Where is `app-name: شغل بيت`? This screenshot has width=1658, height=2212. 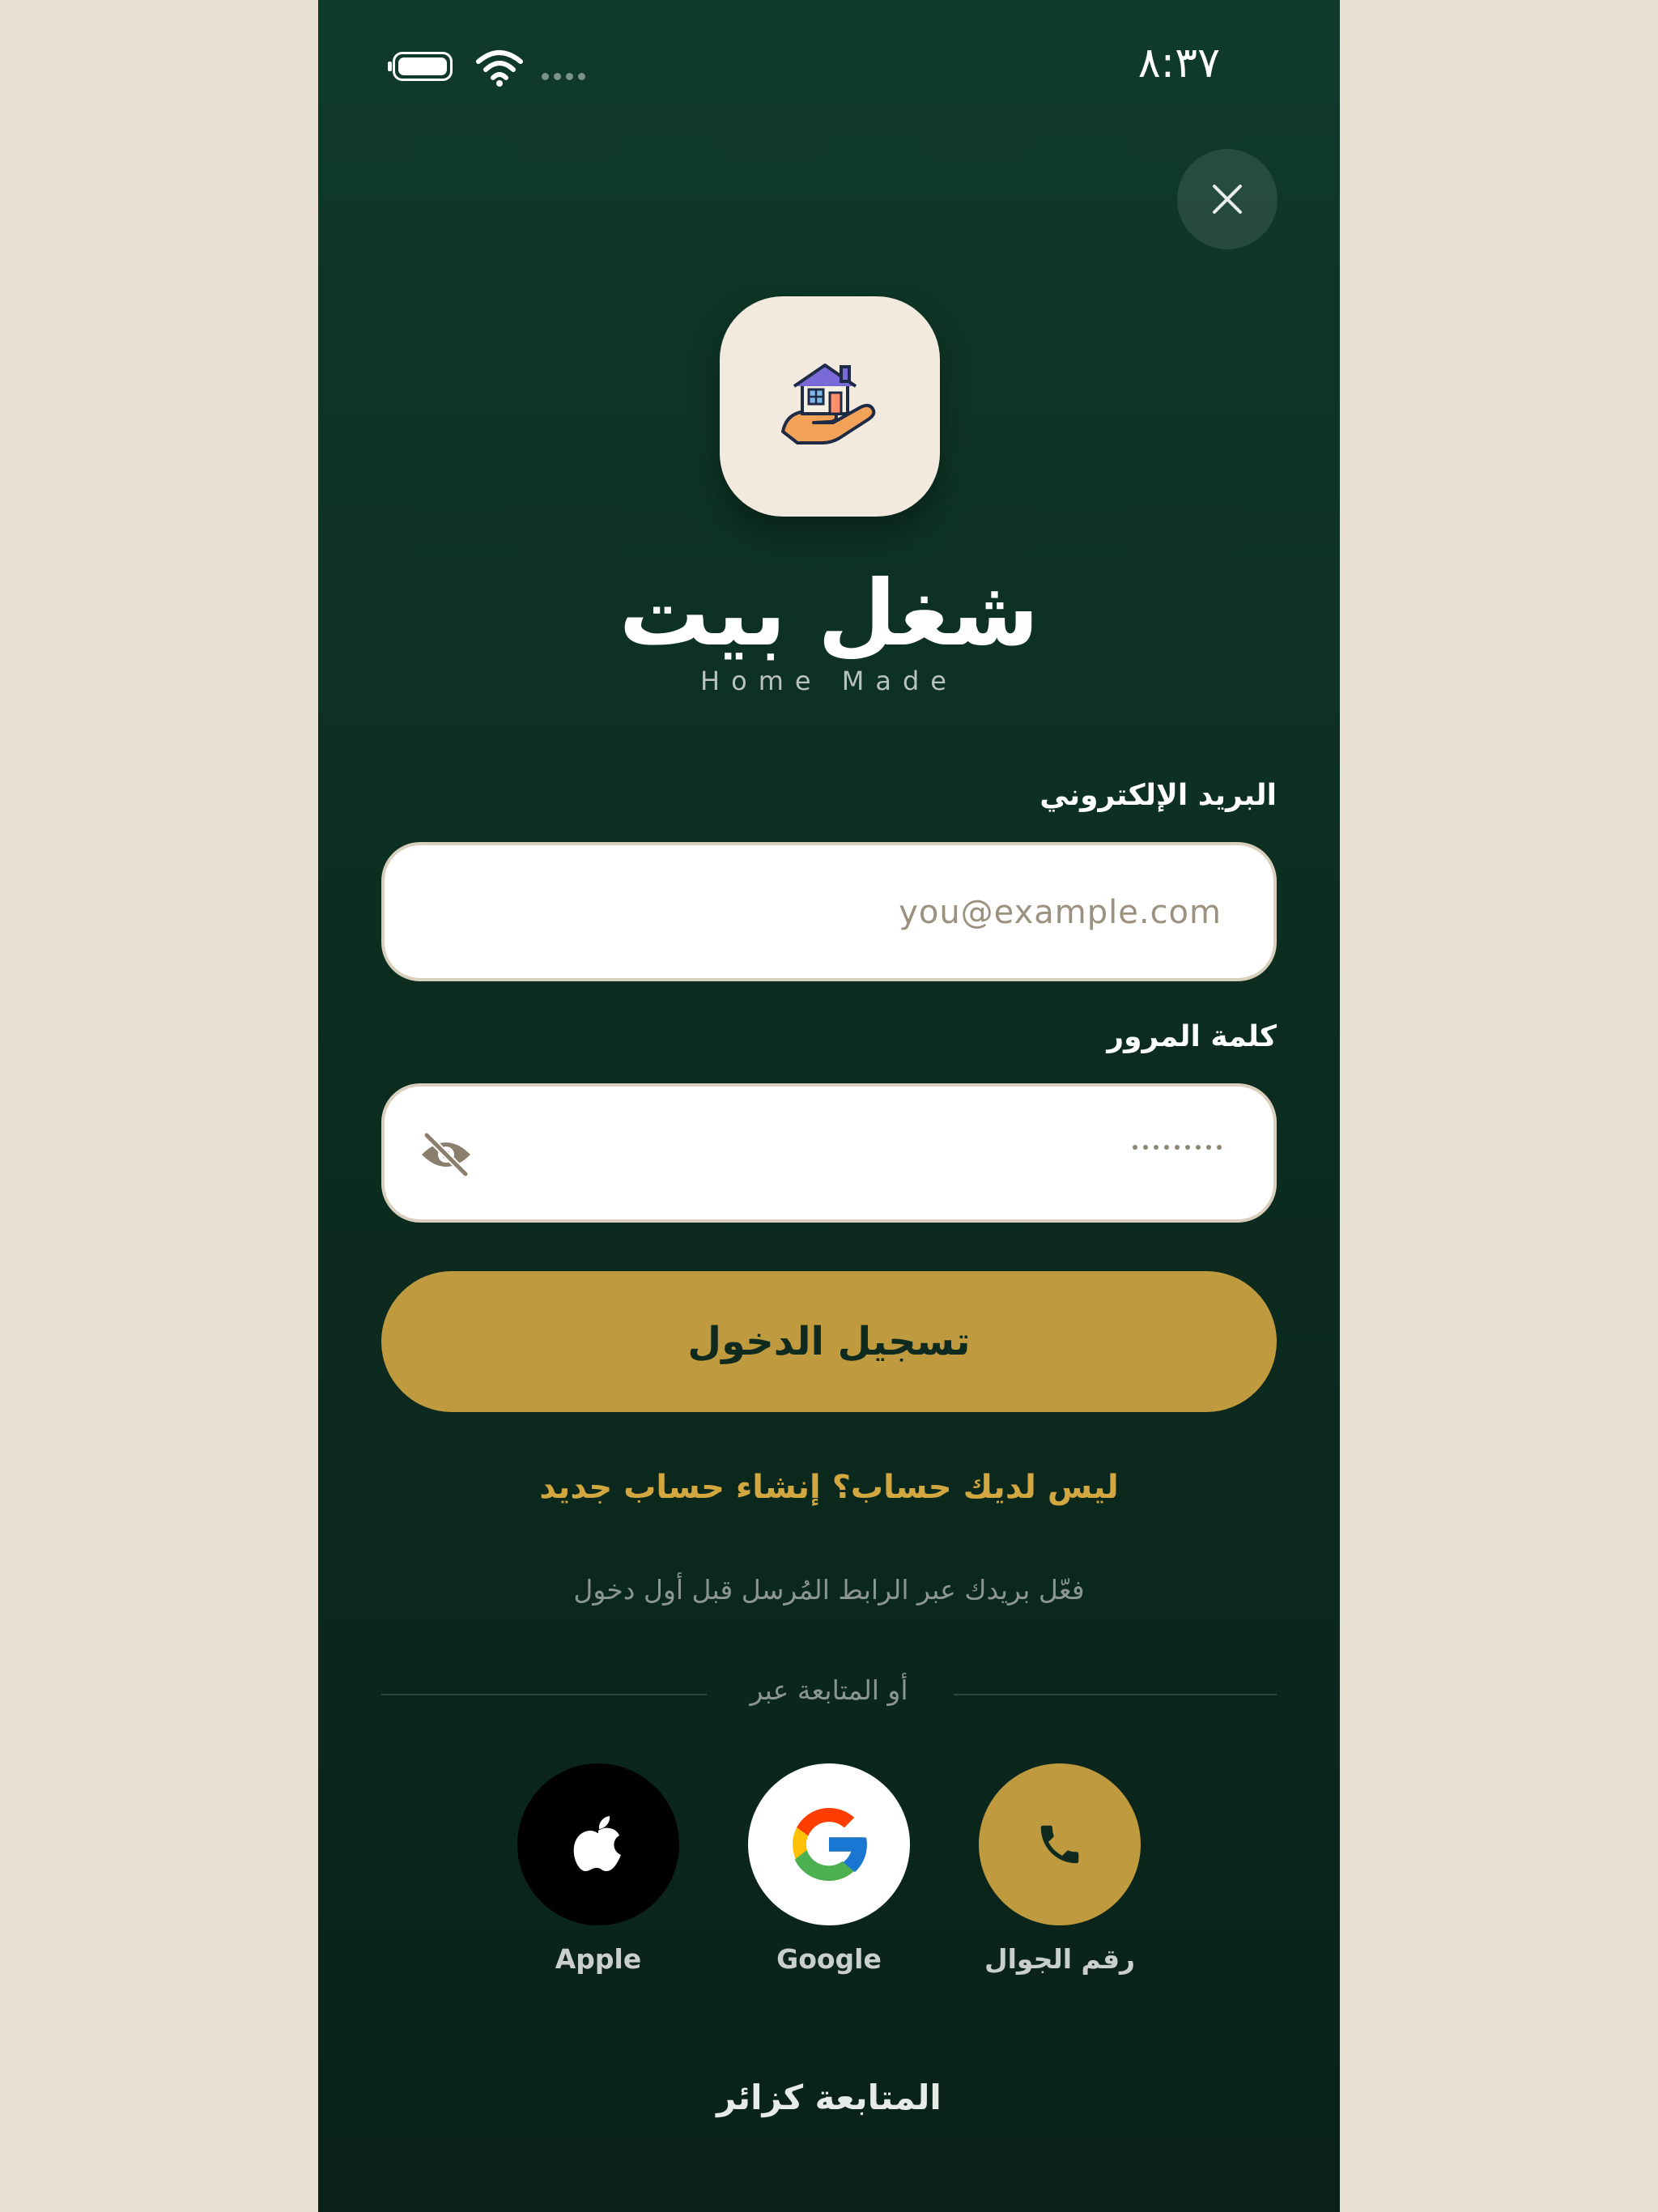
app-name: شغل بيت is located at coordinates (829, 614).